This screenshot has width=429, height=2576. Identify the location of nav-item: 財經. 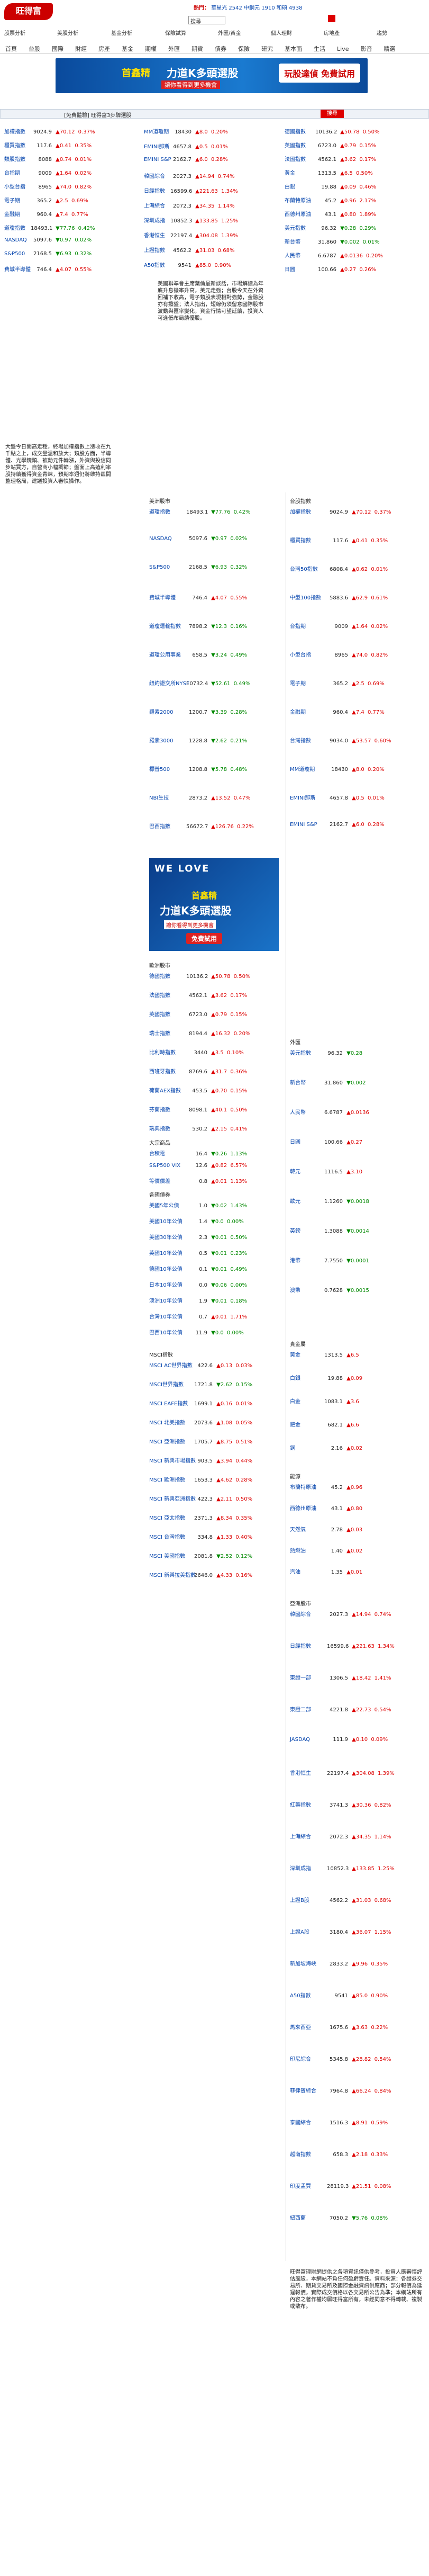
(81, 48).